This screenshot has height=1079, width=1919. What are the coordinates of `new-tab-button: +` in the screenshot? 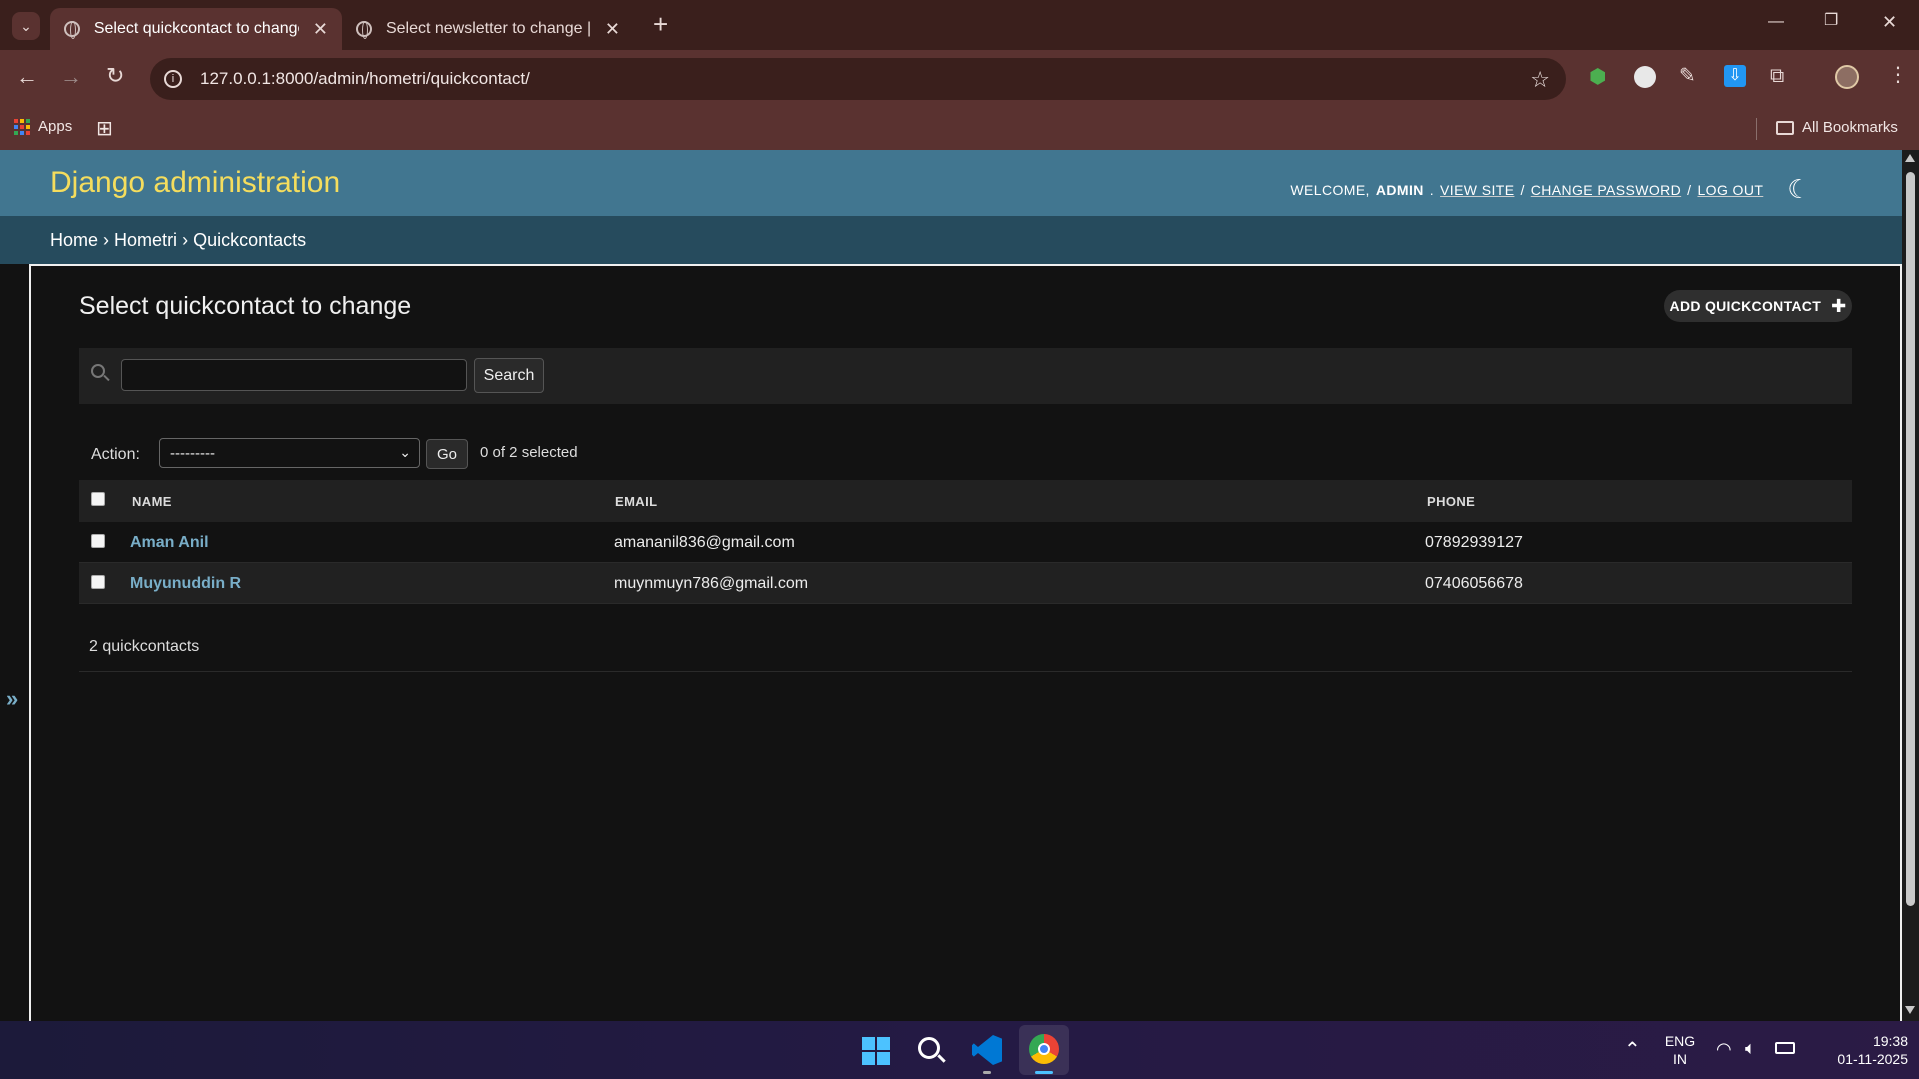 It's located at (660, 24).